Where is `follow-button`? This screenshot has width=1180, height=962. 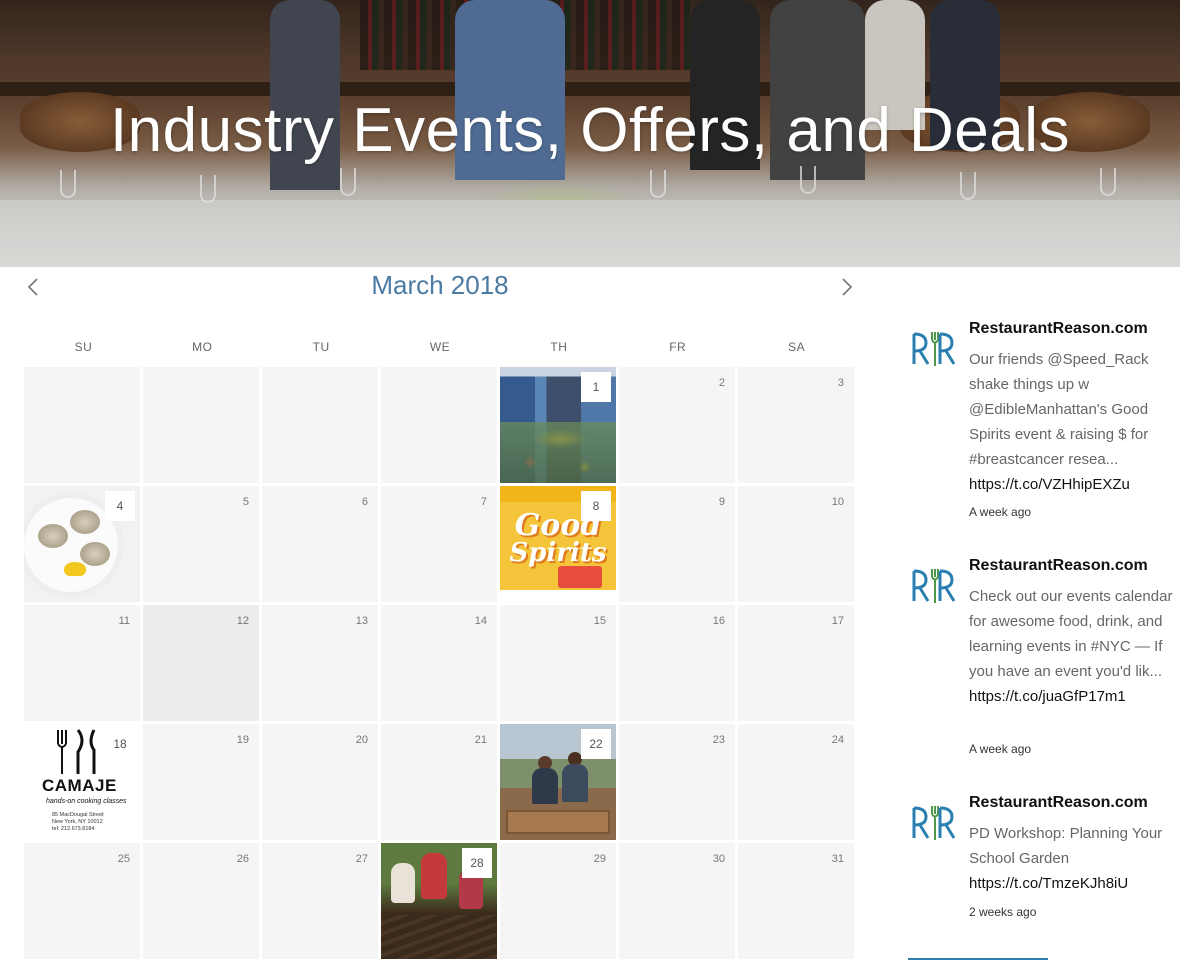
follow-button is located at coordinates (978, 960).